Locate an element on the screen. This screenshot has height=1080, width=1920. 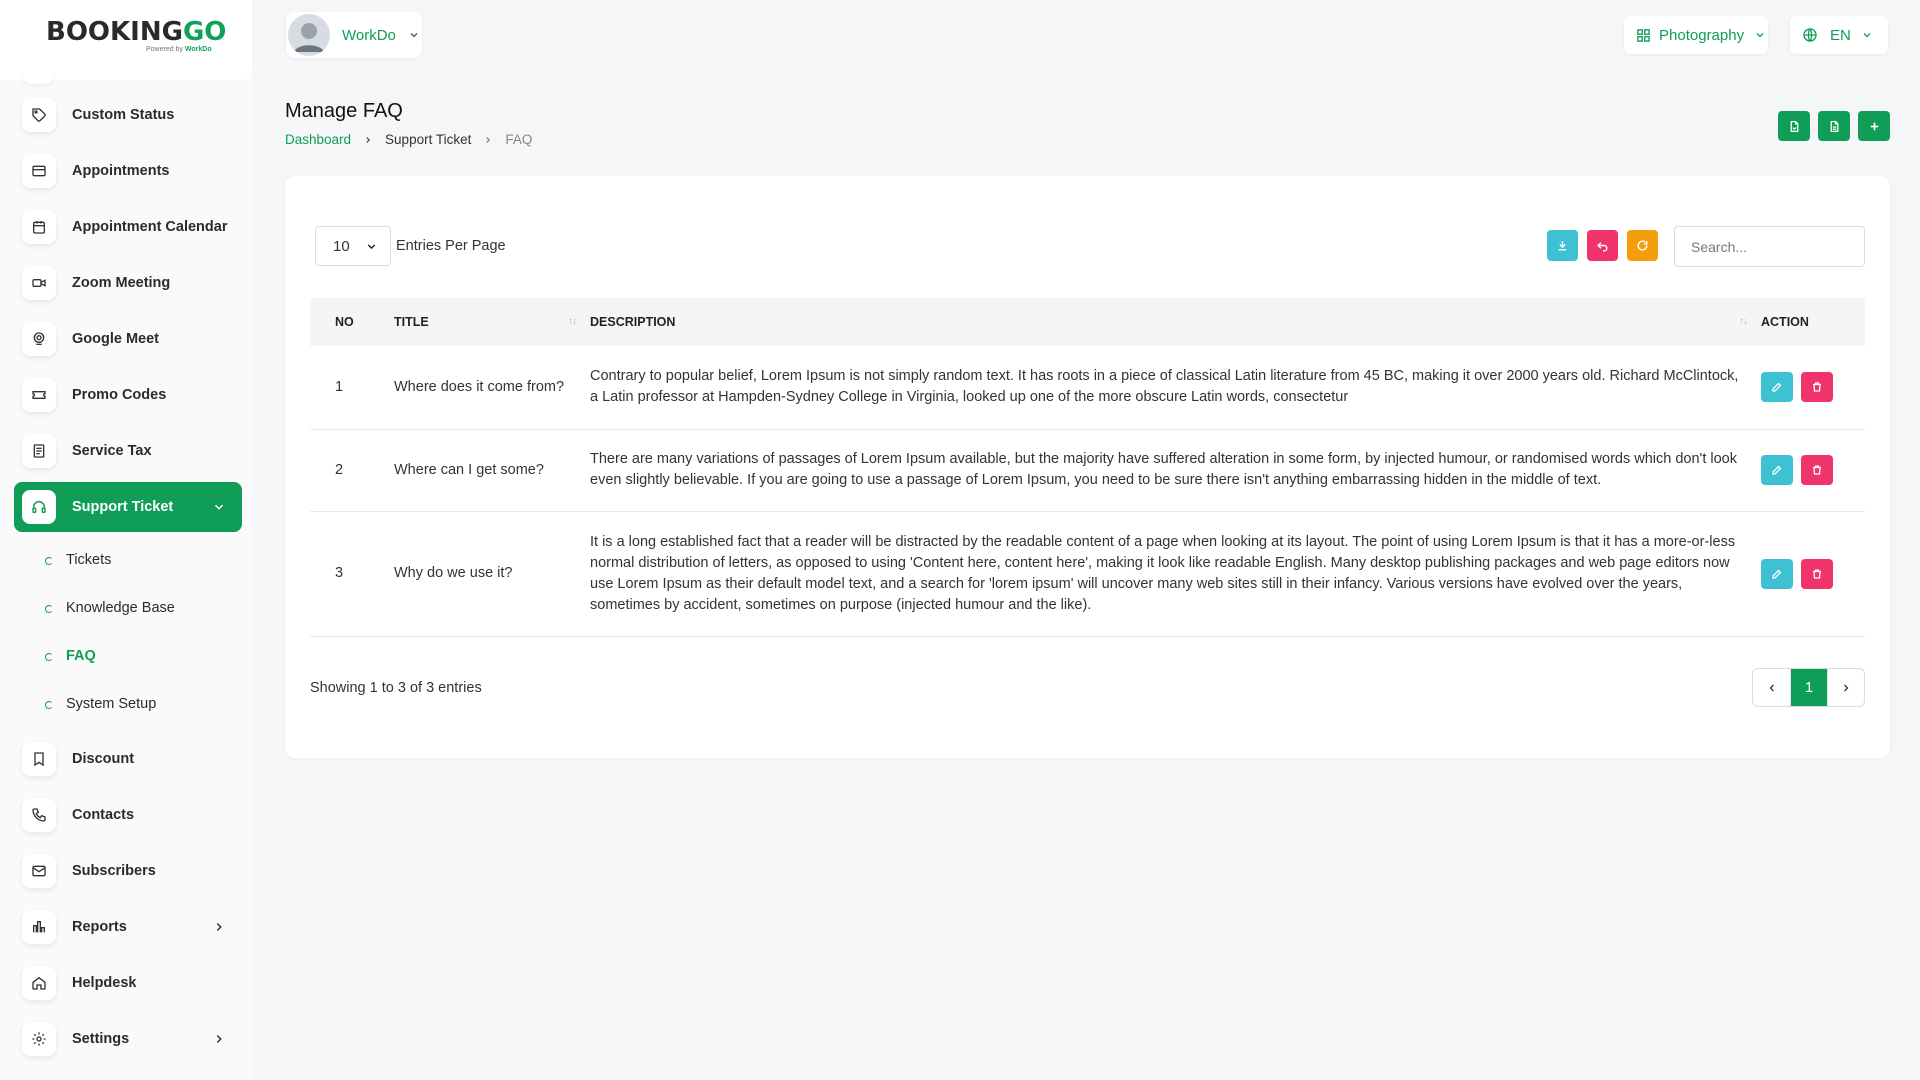
sidebar-item-label: Settings is located at coordinates (101, 1039).